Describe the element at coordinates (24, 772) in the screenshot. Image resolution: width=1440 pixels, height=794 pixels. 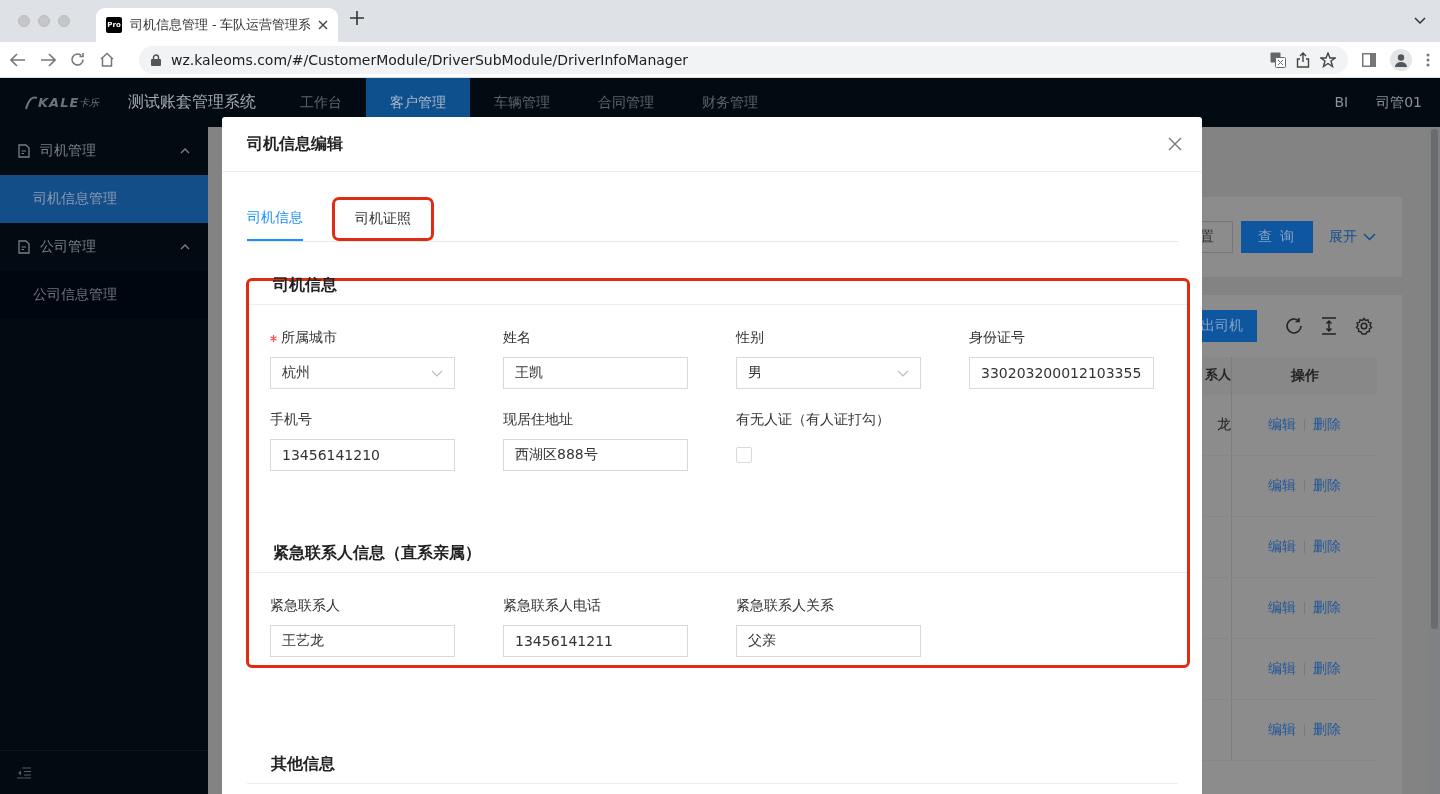
I see `collapse-menu-icon` at that location.